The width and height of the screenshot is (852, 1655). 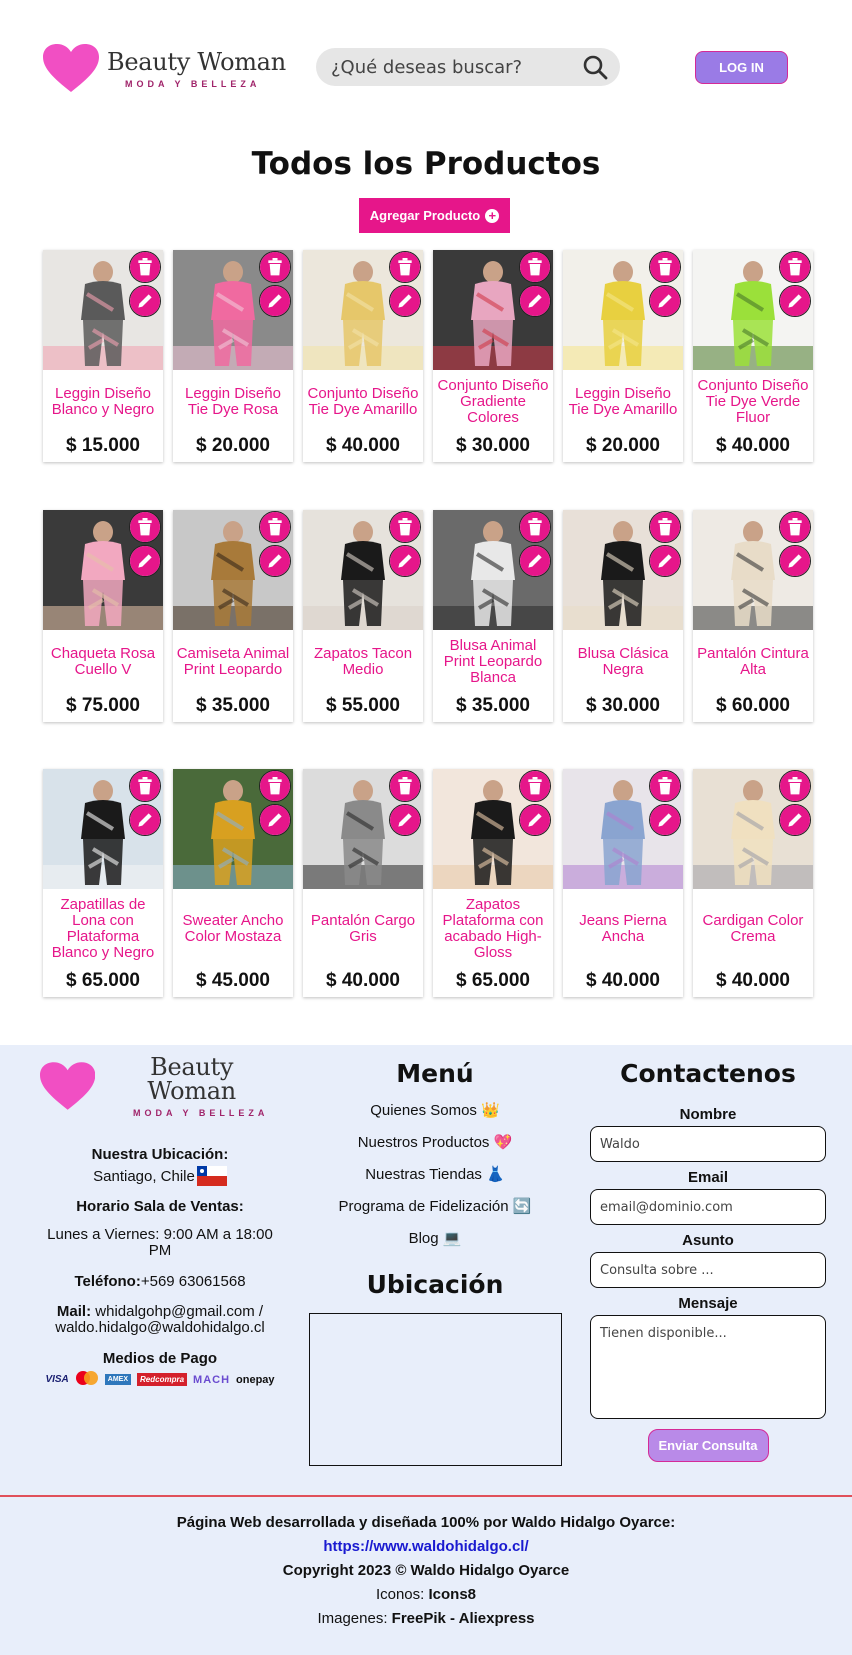 I want to click on product-card: Pantalón Cargo Gris $ 40.000, so click(x=363, y=883).